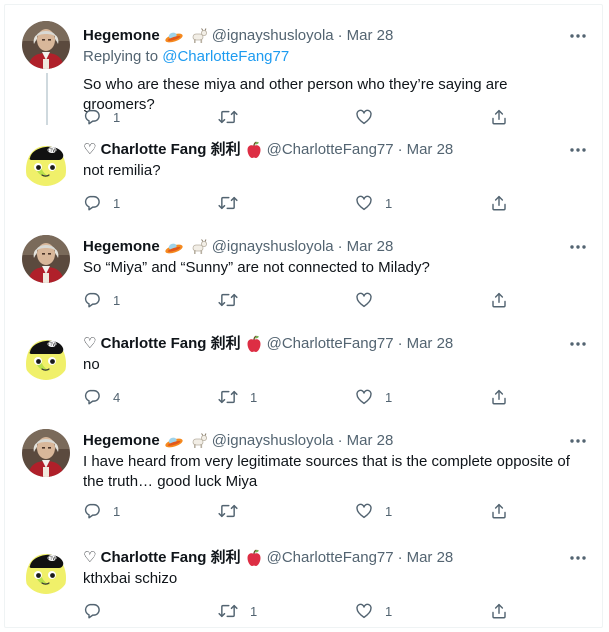 The width and height of the screenshot is (609, 632). What do you see at coordinates (225, 56) in the screenshot?
I see `replying-to-mention: @CharlotteFang77` at bounding box center [225, 56].